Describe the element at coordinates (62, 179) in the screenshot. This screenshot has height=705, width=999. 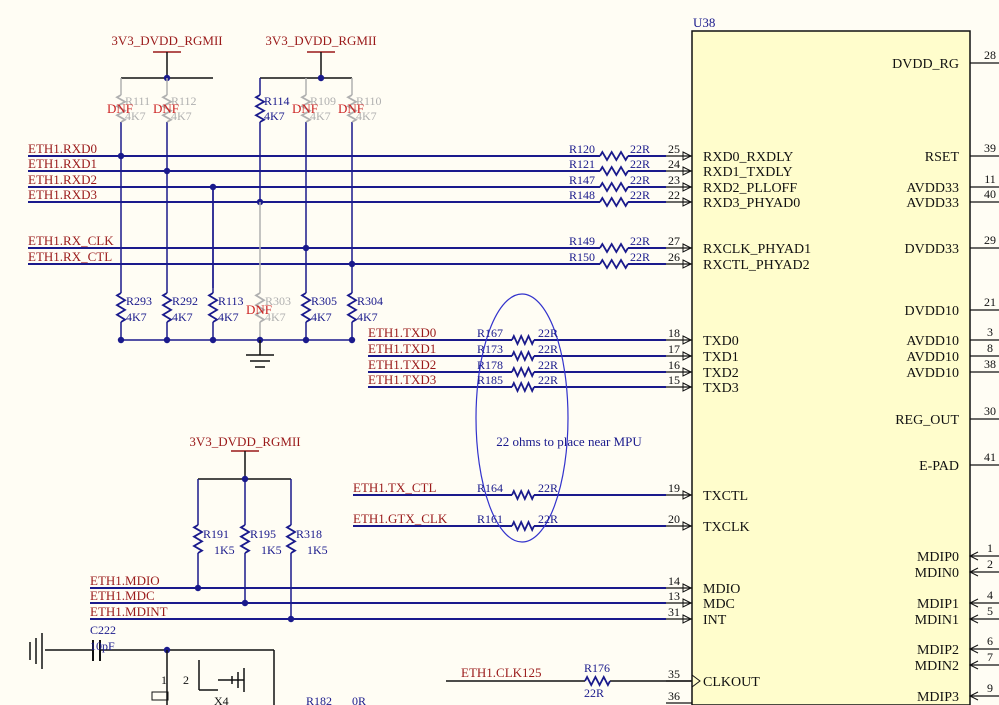
I see `net-label: ETH1.RXD2` at that location.